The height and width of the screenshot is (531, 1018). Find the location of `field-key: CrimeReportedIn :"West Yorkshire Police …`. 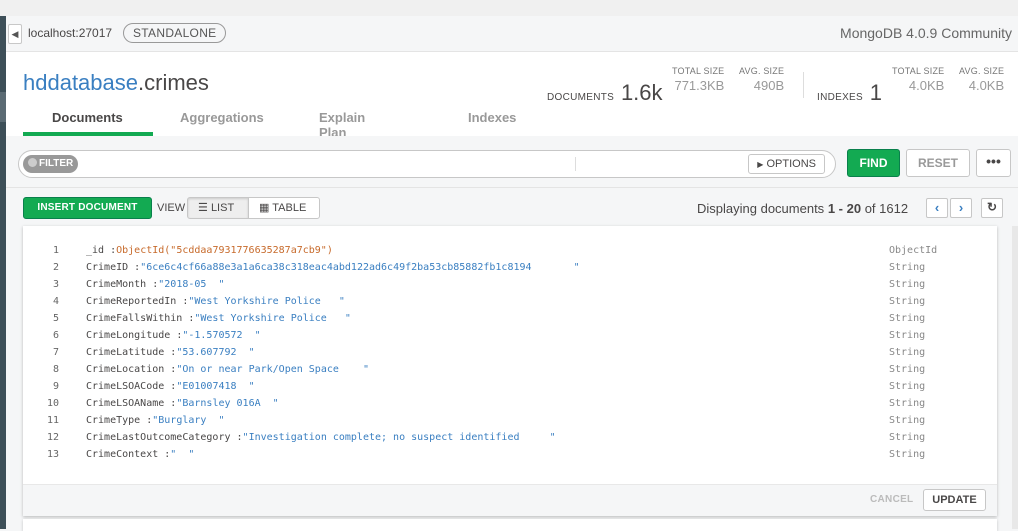

field-key: CrimeReportedIn :"West Yorkshire Police … is located at coordinates (215, 301).